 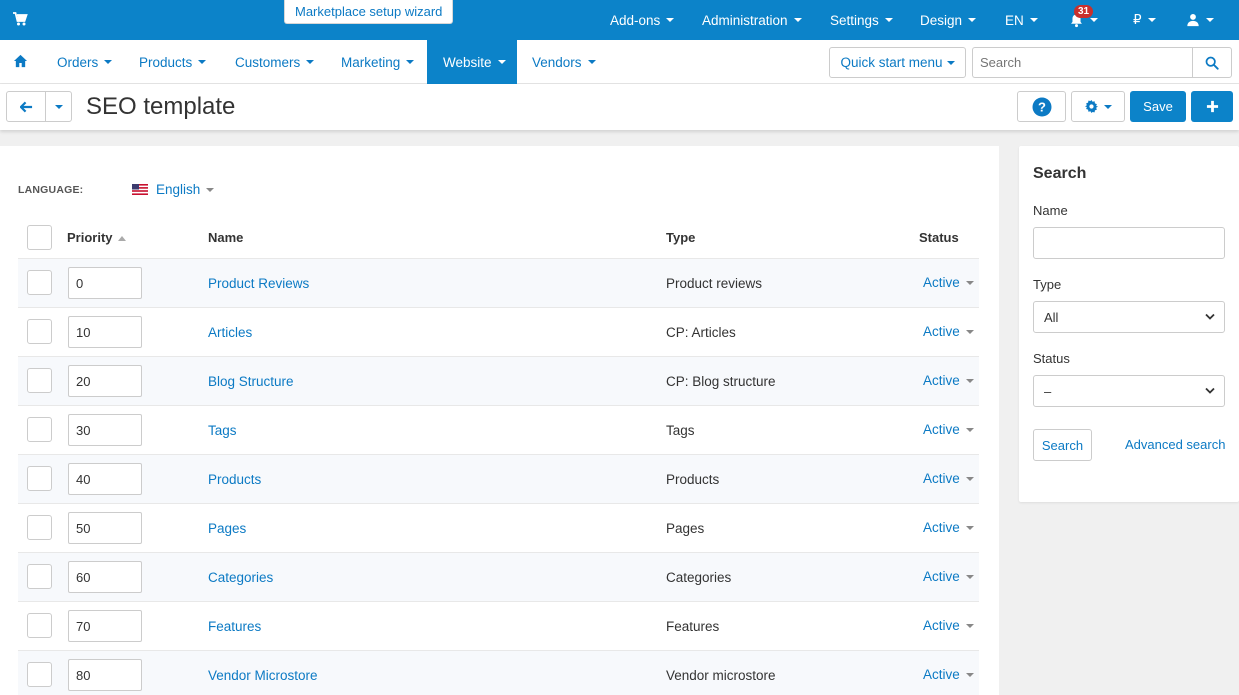 I want to click on template-name-link: Products, so click(x=234, y=479).